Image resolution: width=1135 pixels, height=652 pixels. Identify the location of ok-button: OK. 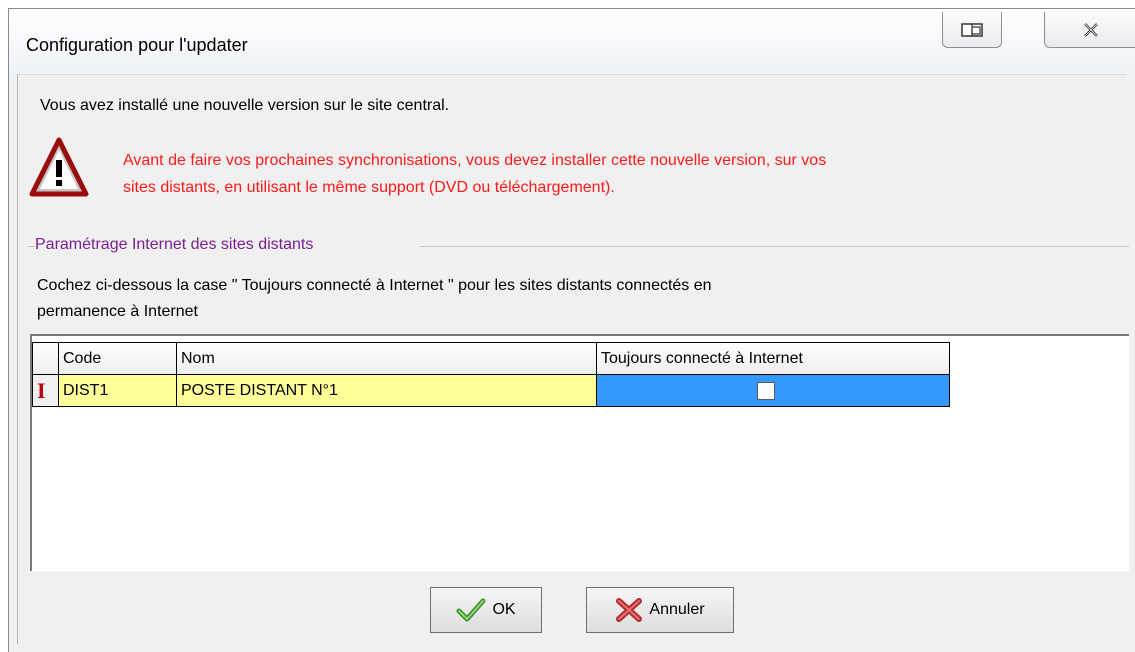
(486, 610).